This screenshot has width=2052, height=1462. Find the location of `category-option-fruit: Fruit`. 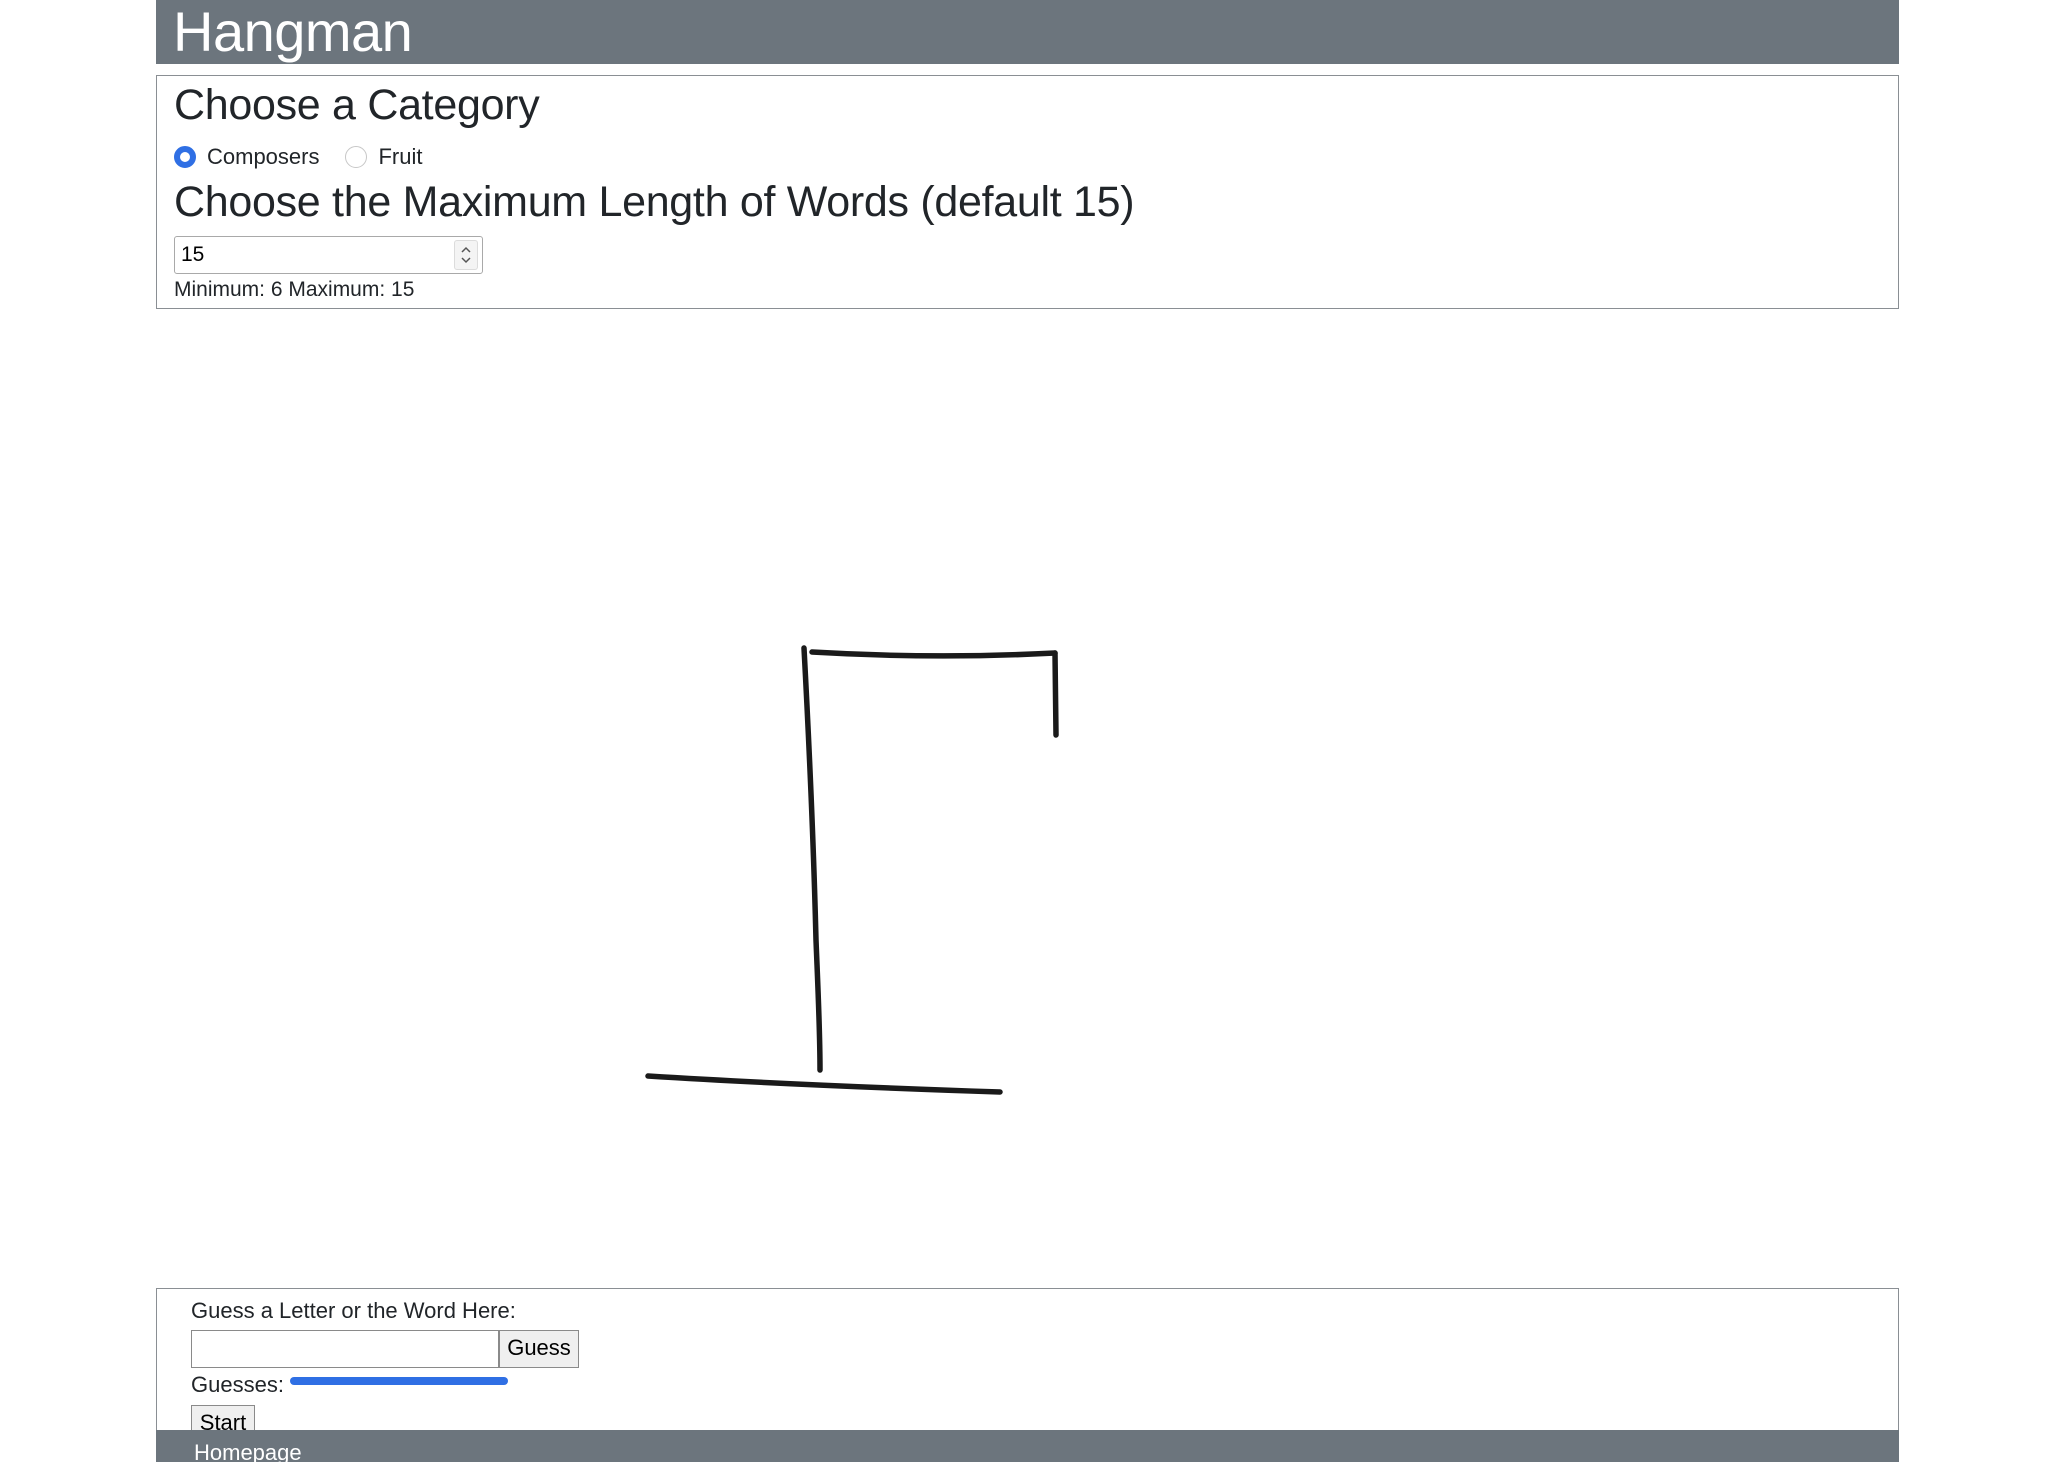

category-option-fruit: Fruit is located at coordinates (383, 157).